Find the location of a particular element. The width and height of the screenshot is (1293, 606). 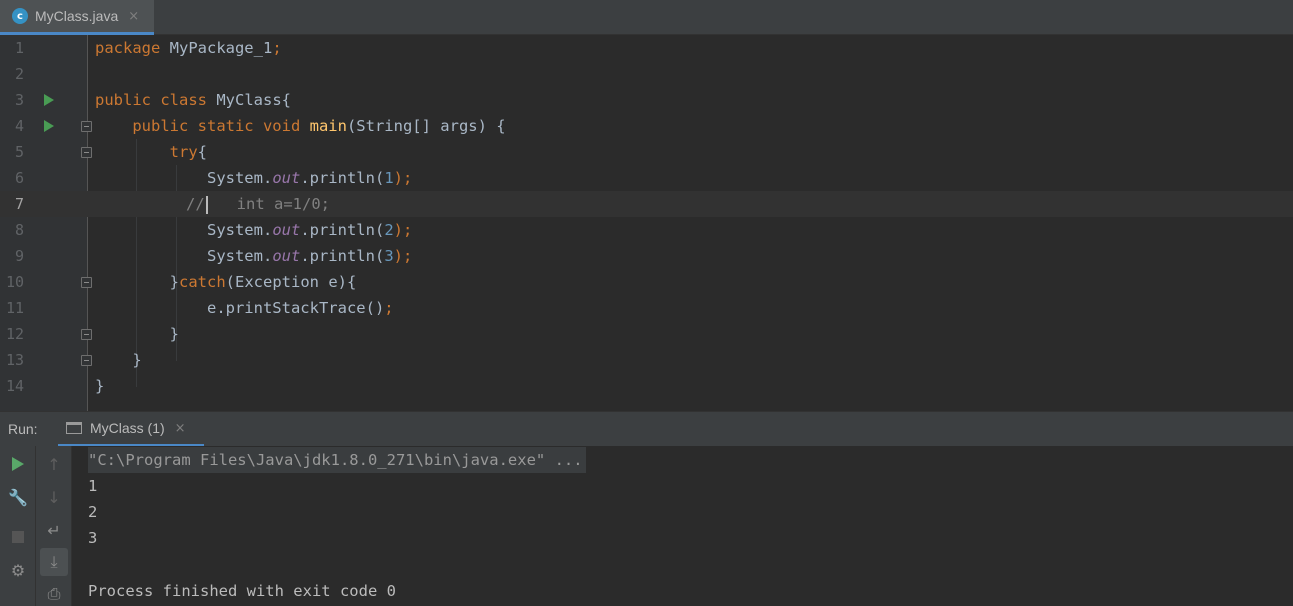

code-text: System.out.println(3); is located at coordinates (254, 256).